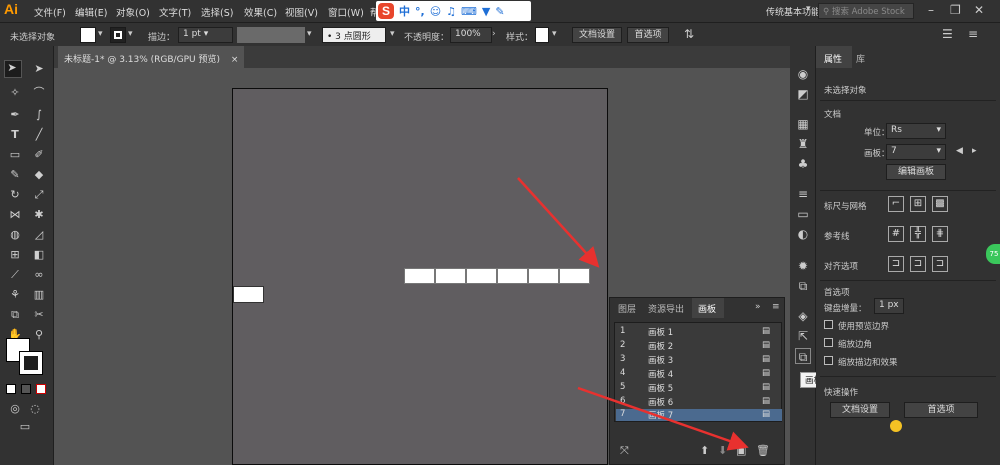 The image size is (1000, 465). Describe the element at coordinates (918, 234) in the screenshot. I see `lock-guides-icon: ╬` at that location.